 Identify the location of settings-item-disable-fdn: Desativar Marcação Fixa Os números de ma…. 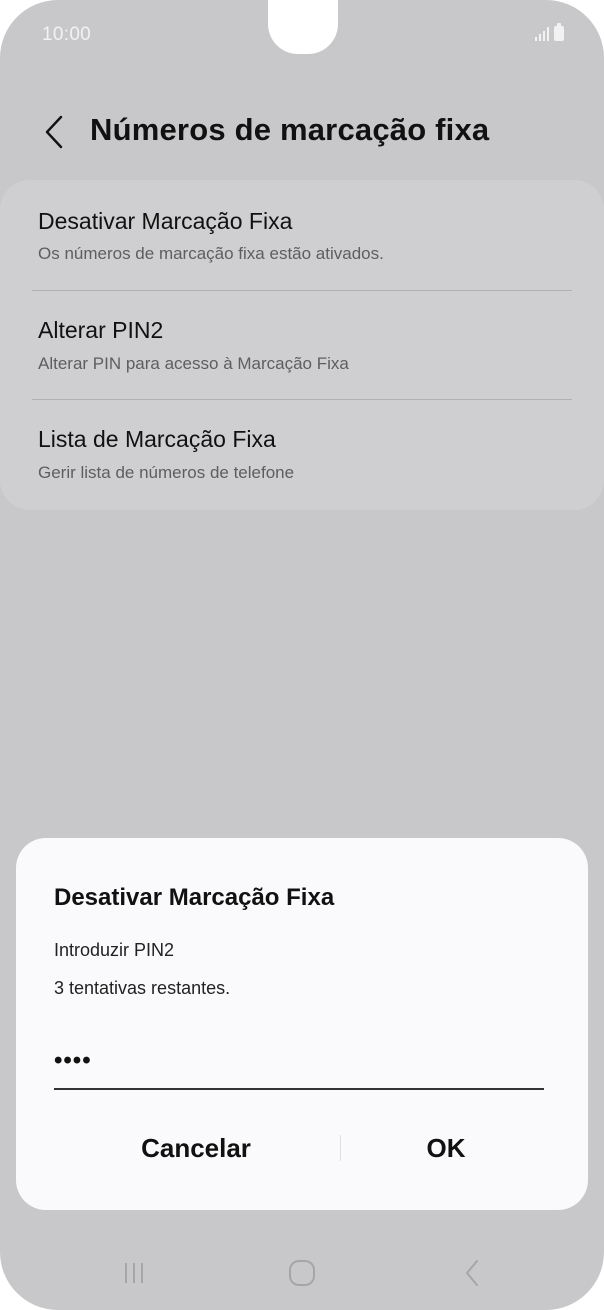
(302, 234).